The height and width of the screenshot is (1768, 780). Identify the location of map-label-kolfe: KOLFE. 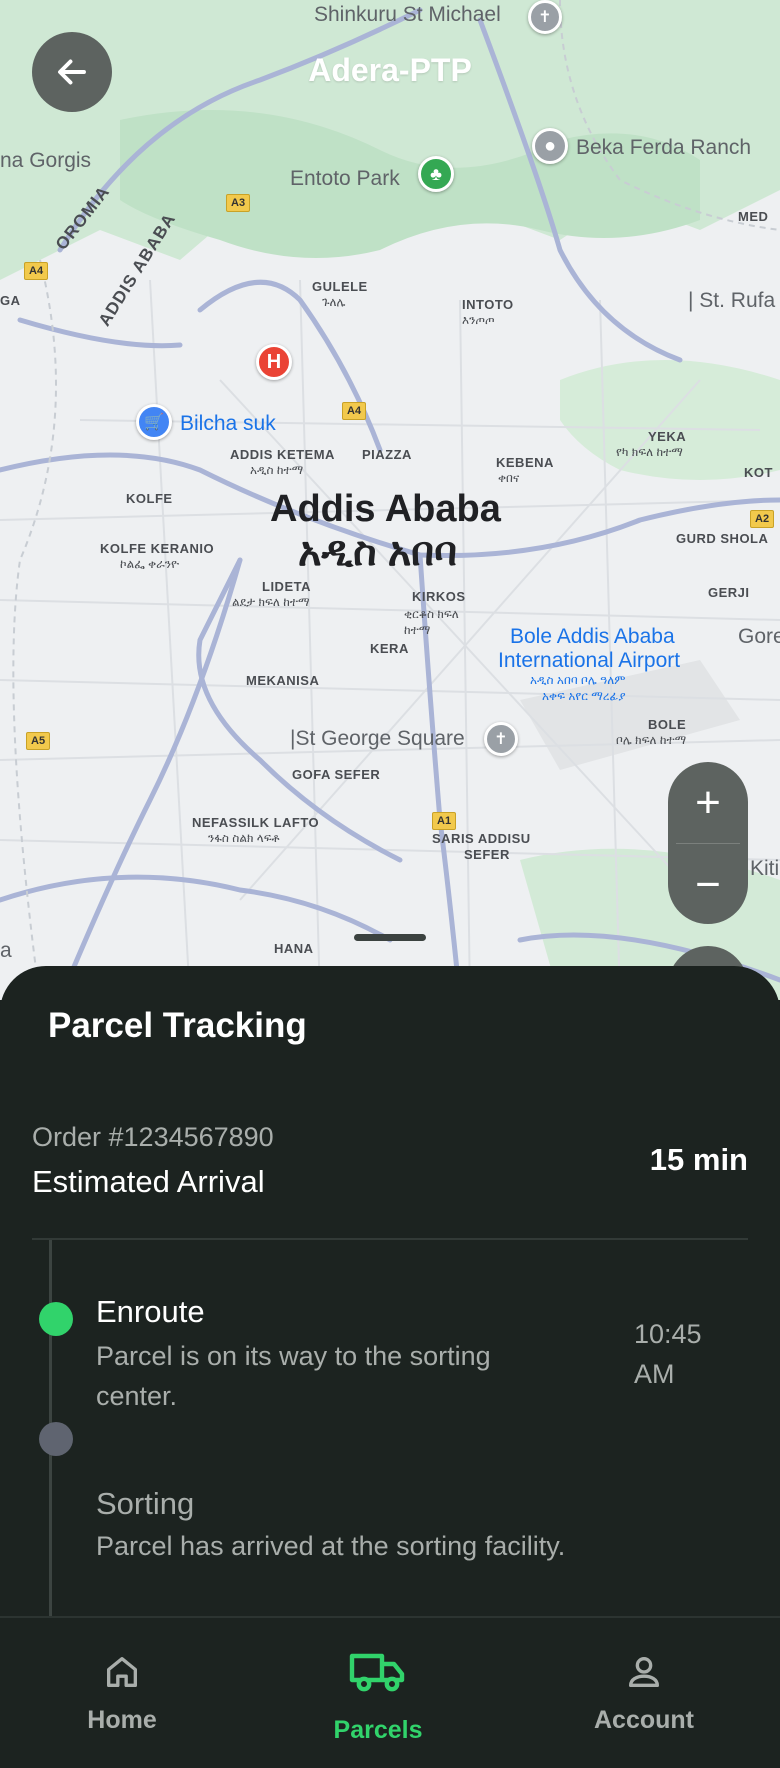
(149, 498).